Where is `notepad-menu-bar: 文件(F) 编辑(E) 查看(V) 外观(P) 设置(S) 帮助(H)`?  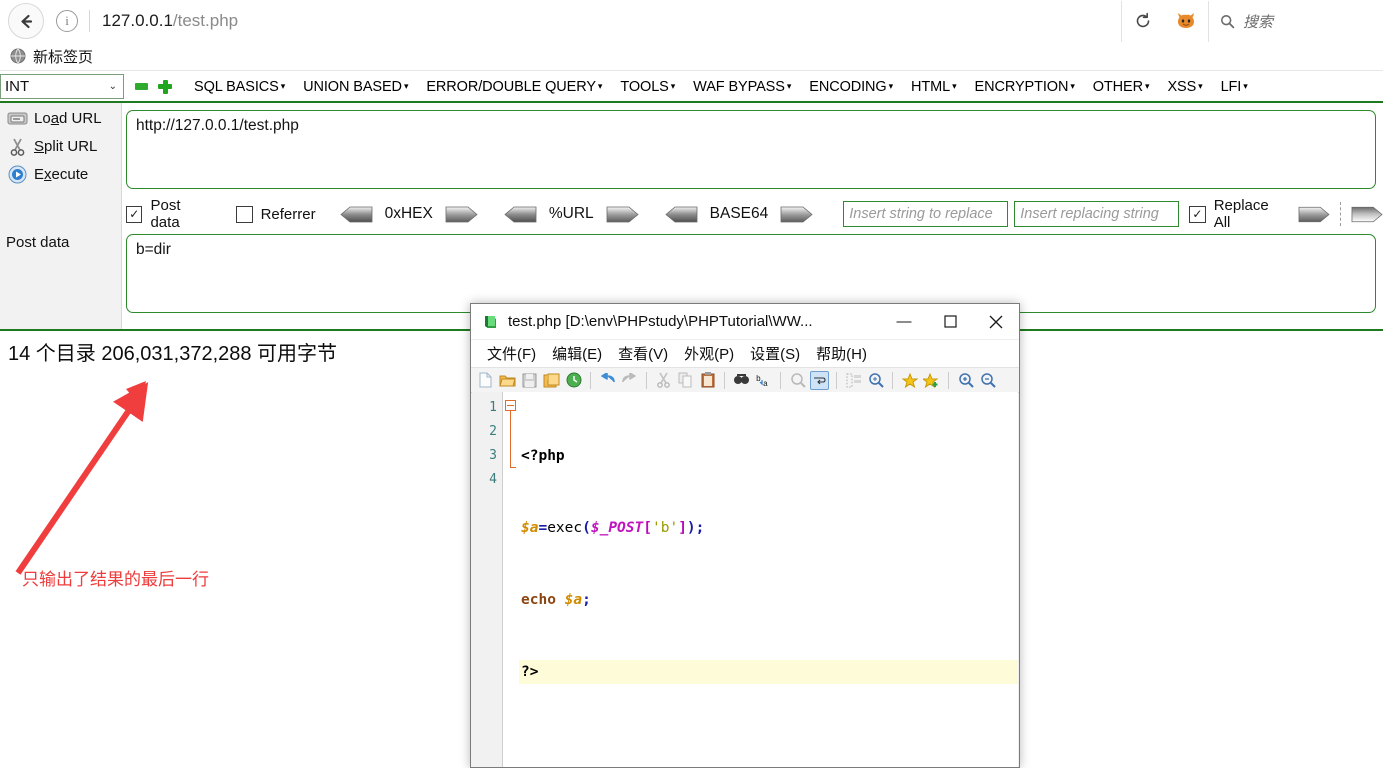 notepad-menu-bar: 文件(F) 编辑(E) 查看(V) 外观(P) 设置(S) 帮助(H) is located at coordinates (745, 353).